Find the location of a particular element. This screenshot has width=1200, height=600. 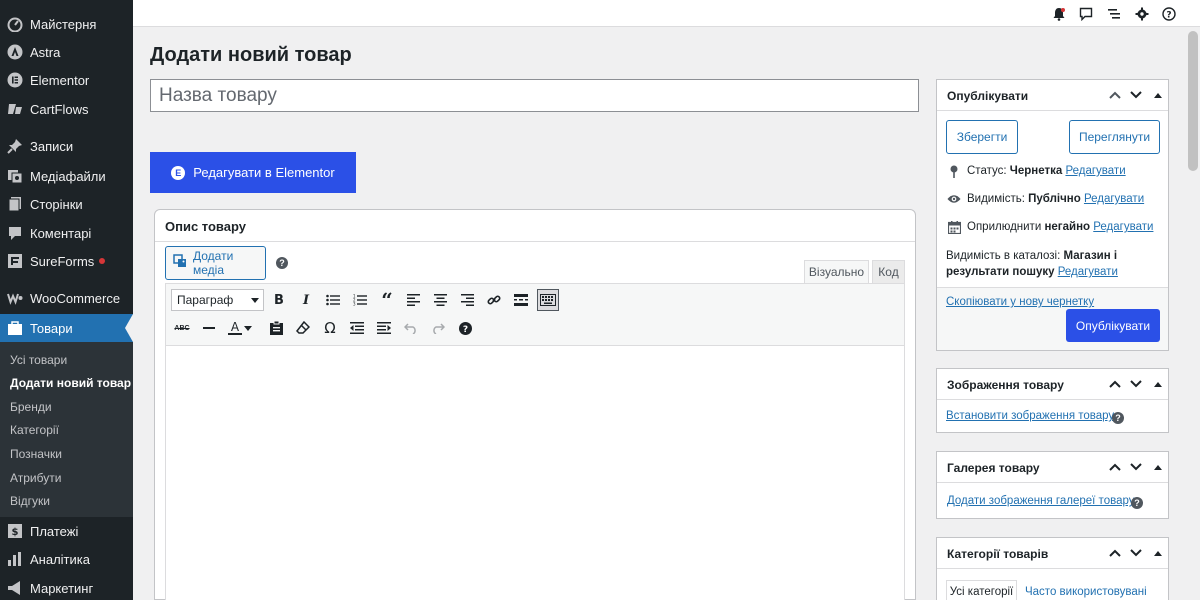

tab-frequently-used: Часто використовувані is located at coordinates (1086, 590).